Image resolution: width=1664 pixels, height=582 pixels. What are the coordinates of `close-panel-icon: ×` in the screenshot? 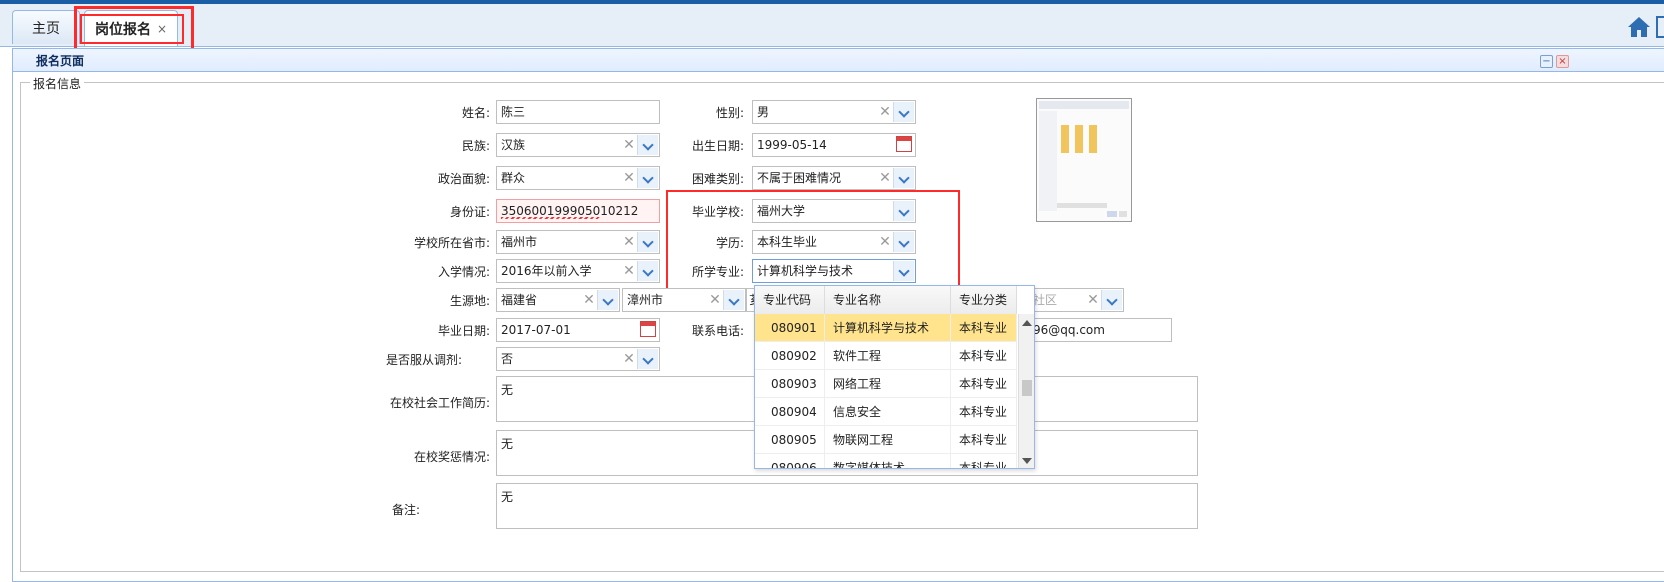 It's located at (1562, 61).